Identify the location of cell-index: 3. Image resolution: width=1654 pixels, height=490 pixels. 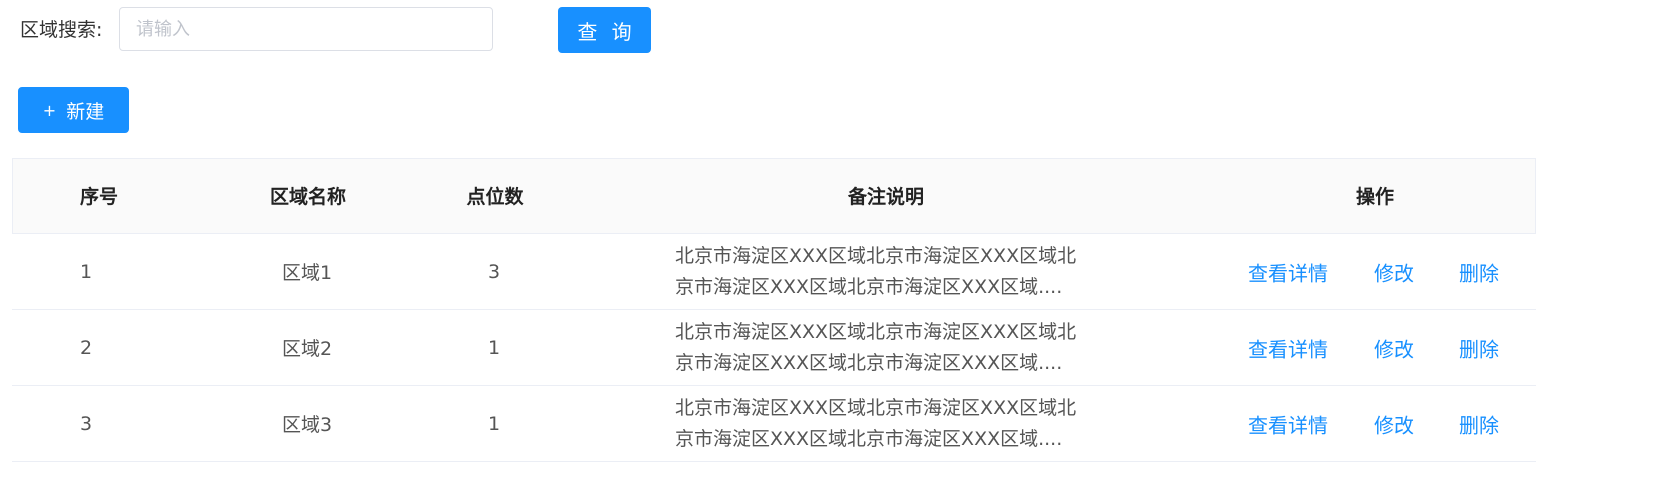
(86, 423).